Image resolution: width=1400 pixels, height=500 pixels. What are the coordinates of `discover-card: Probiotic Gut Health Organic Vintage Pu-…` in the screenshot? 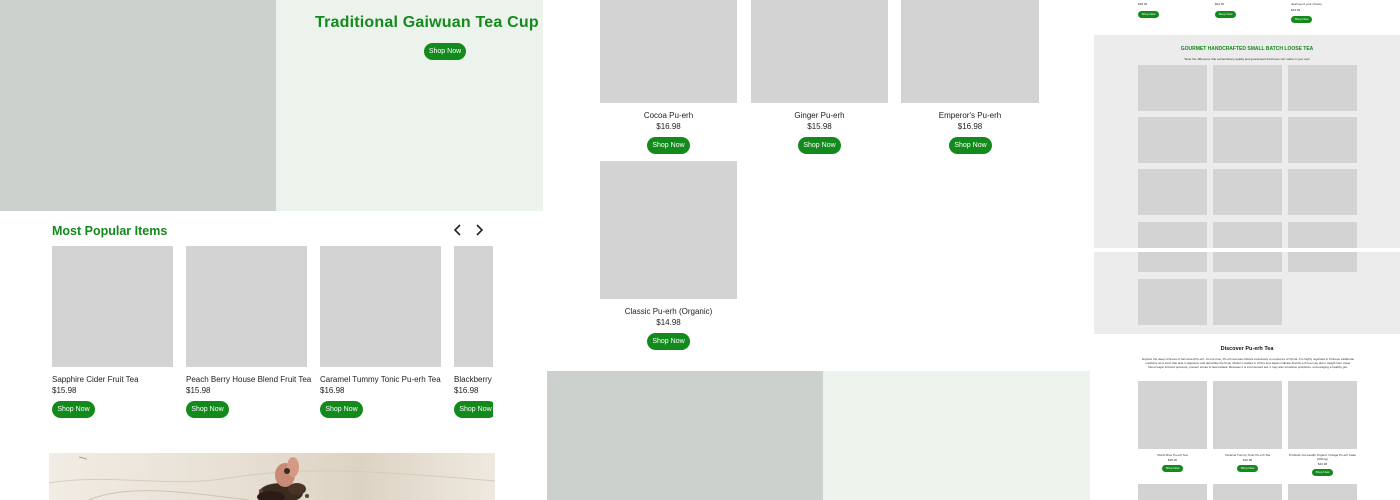 It's located at (1322, 431).